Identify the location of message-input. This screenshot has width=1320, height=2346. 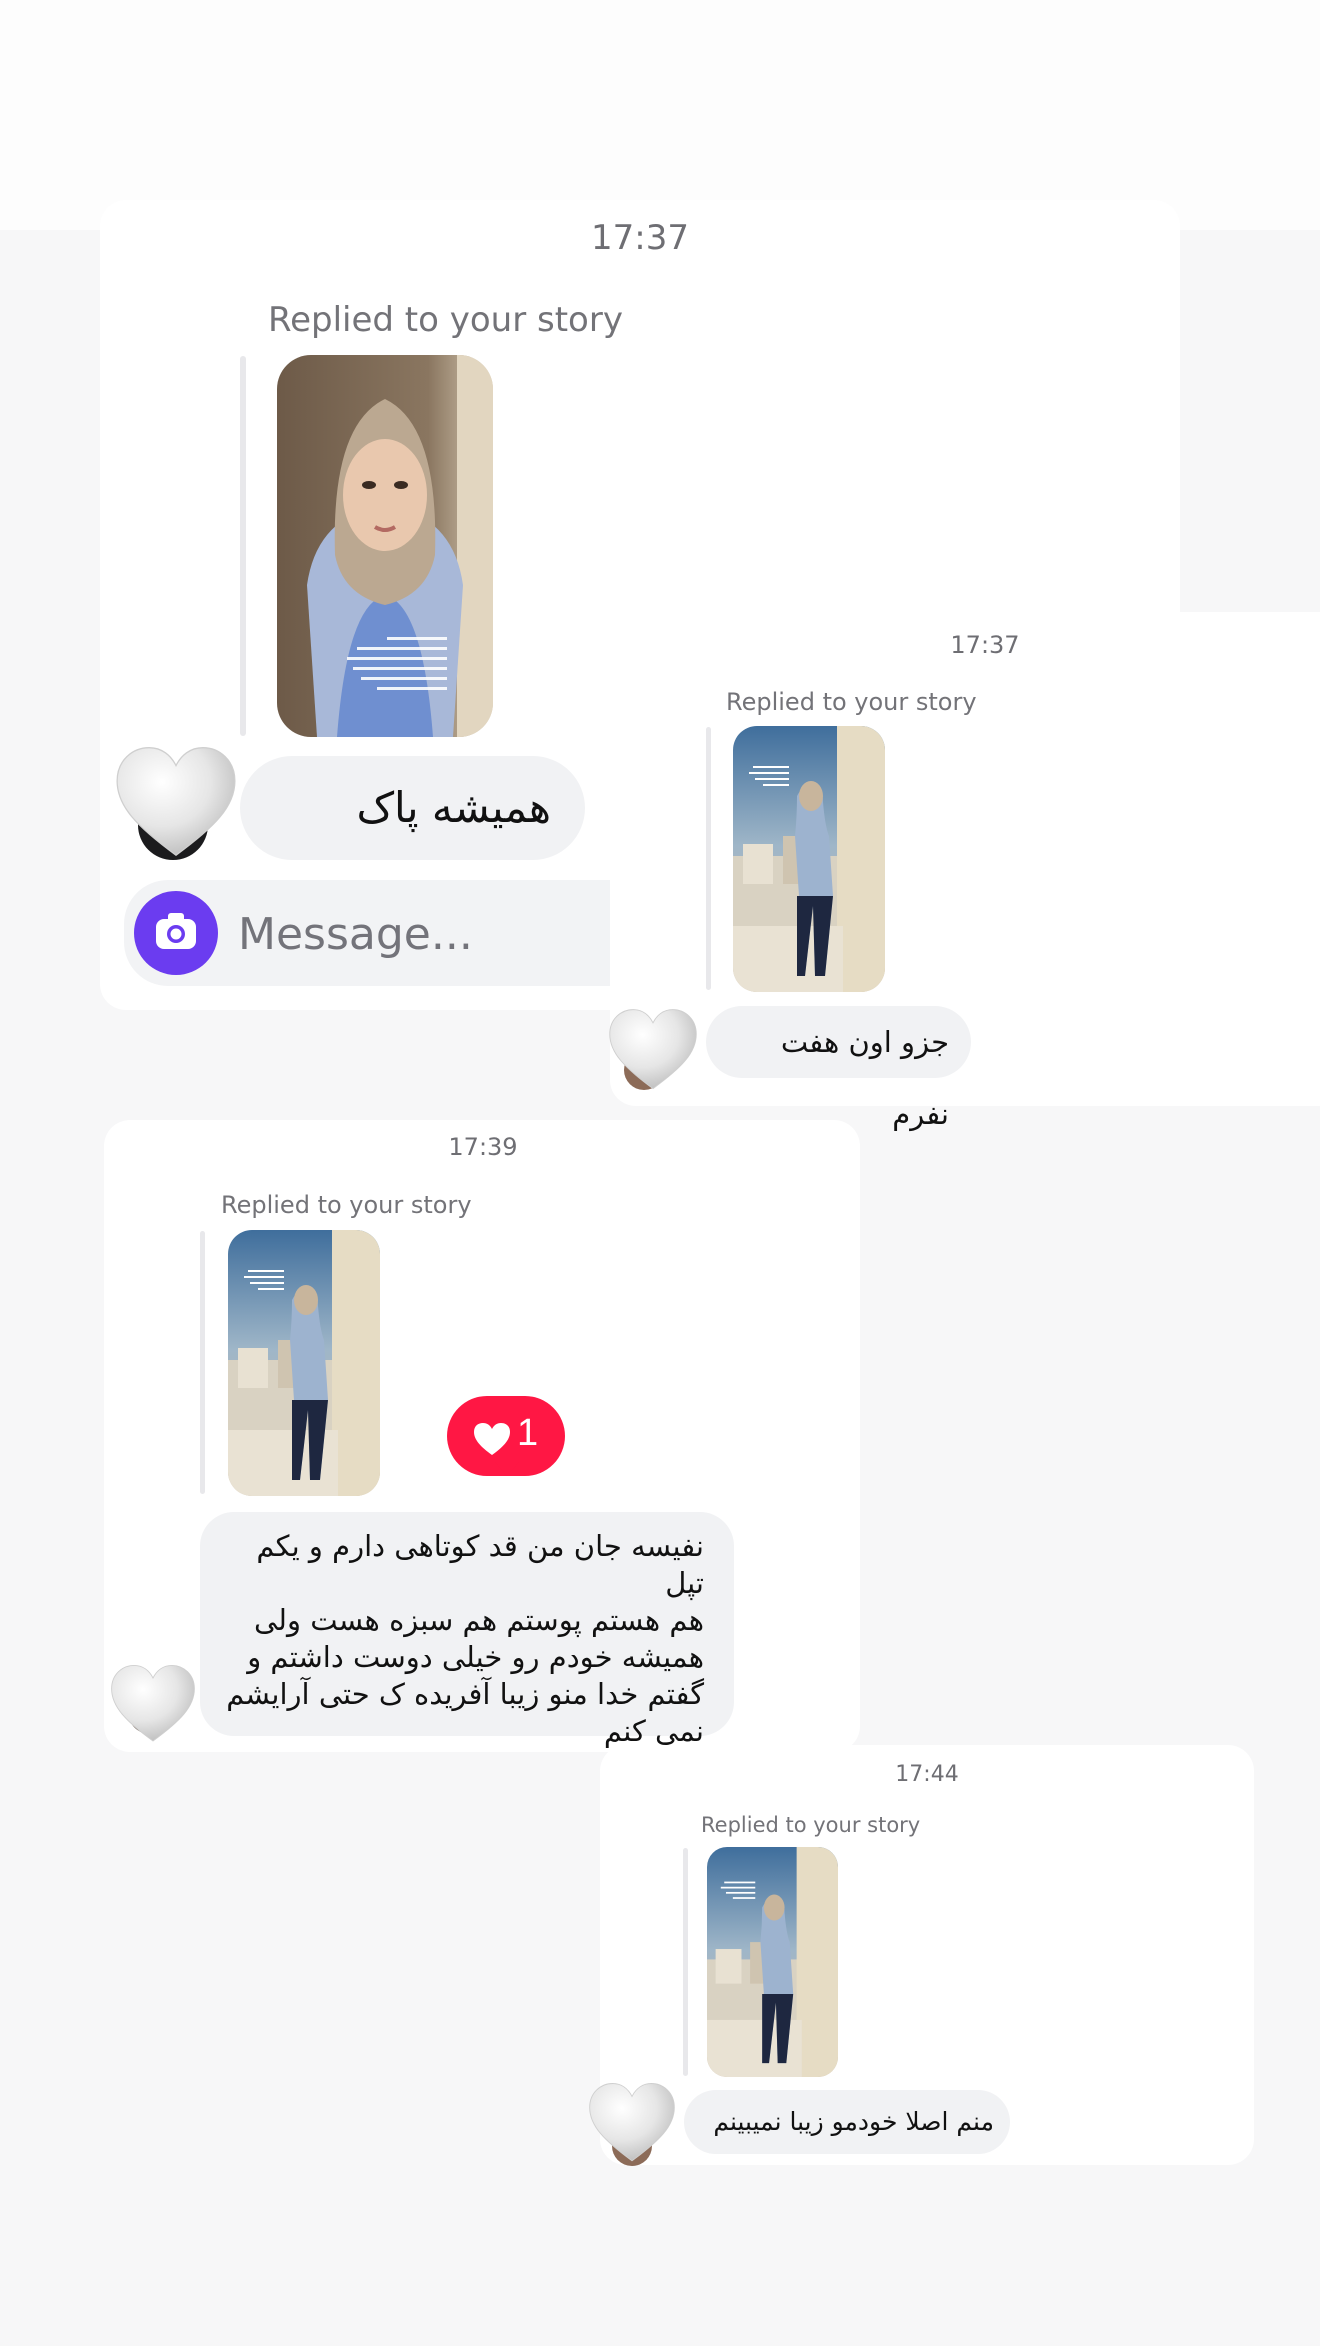
(418, 934).